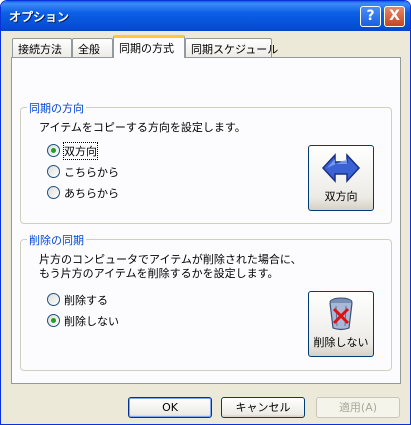 Image resolution: width=411 pixels, height=425 pixels. What do you see at coordinates (149, 46) in the screenshot?
I see `tab-sync-method: 同期の方式` at bounding box center [149, 46].